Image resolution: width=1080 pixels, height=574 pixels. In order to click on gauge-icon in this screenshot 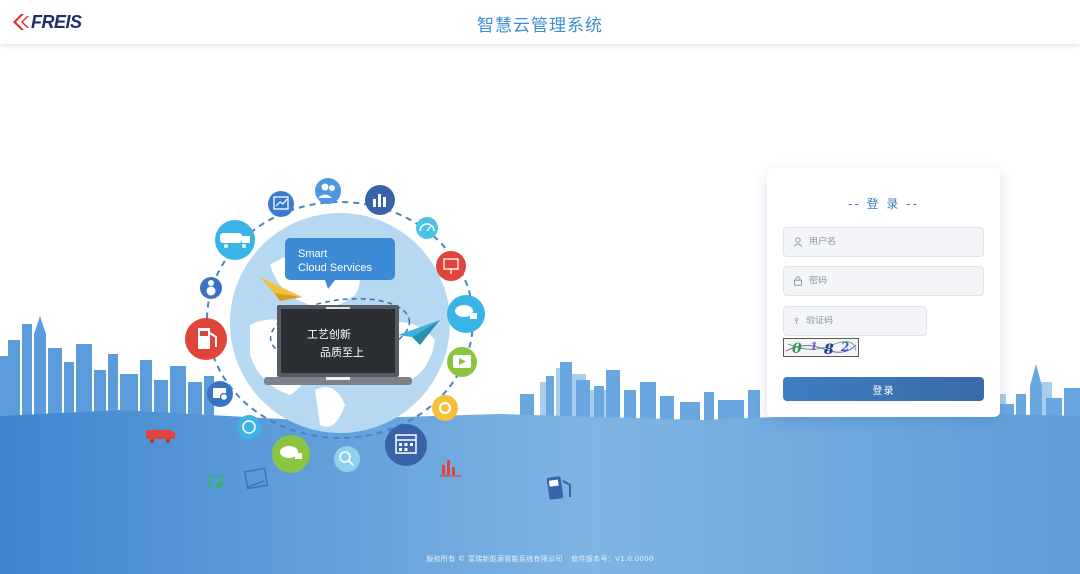, I will do `click(427, 228)`.